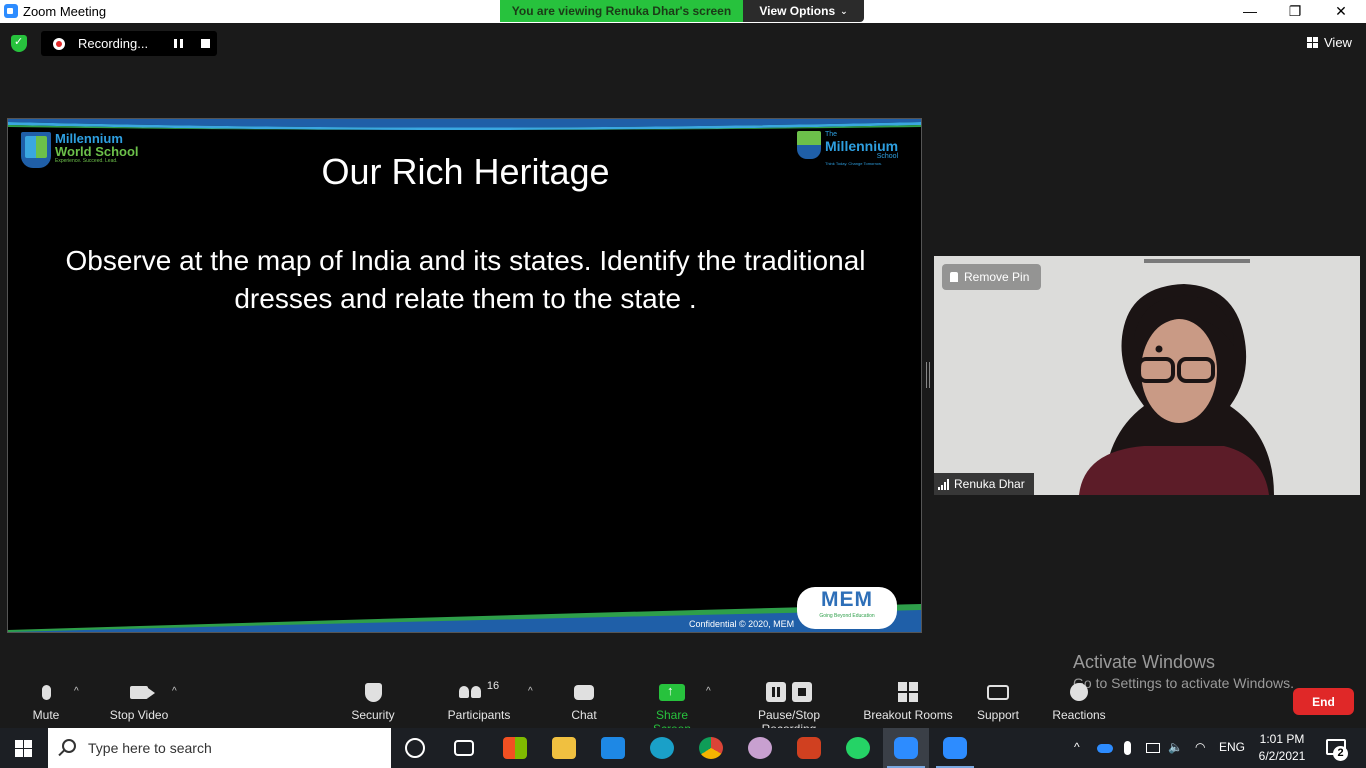 This screenshot has height=768, width=1366. What do you see at coordinates (1153, 748) in the screenshot?
I see `battery-icon` at bounding box center [1153, 748].